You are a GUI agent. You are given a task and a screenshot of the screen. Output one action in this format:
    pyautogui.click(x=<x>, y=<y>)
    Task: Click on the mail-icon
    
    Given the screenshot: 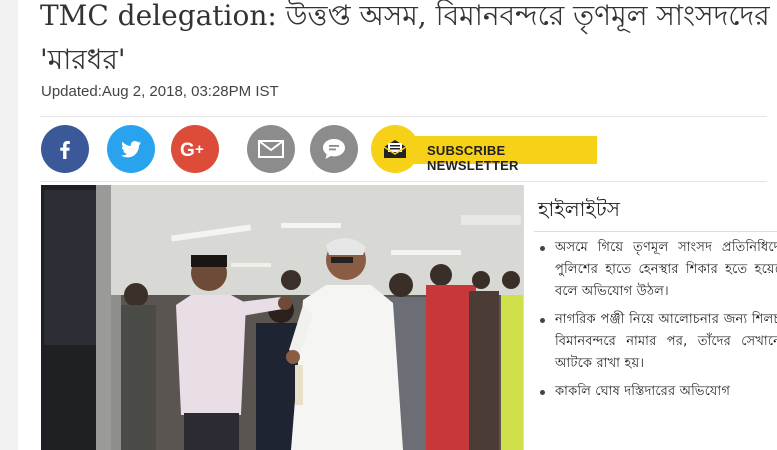 What is the action you would take?
    pyautogui.click(x=271, y=149)
    